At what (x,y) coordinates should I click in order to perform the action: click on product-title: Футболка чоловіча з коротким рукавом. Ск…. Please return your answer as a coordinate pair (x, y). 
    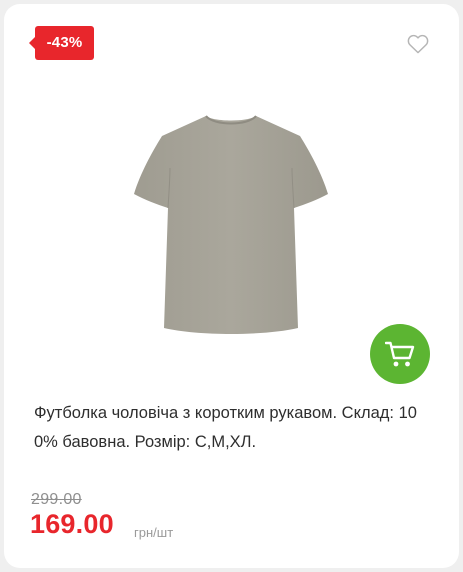
    Looking at the image, I should click on (231, 428).